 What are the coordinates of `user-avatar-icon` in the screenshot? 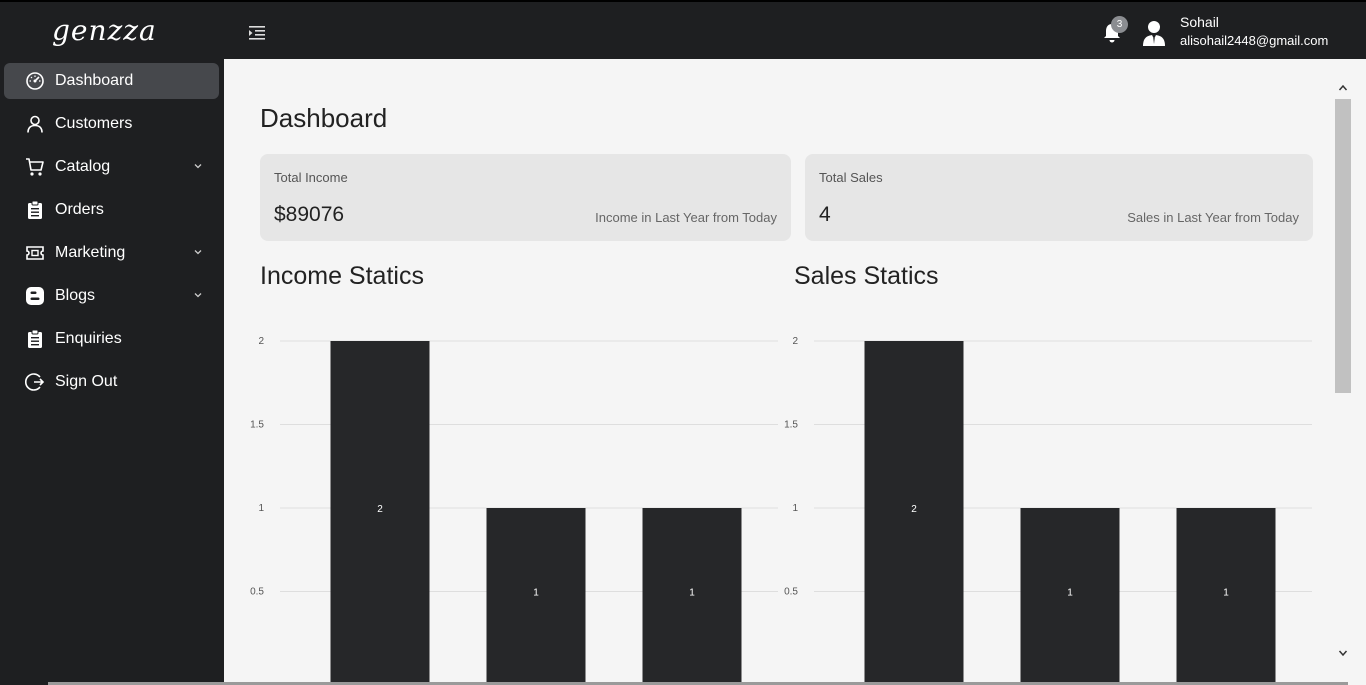 It's located at (1154, 33).